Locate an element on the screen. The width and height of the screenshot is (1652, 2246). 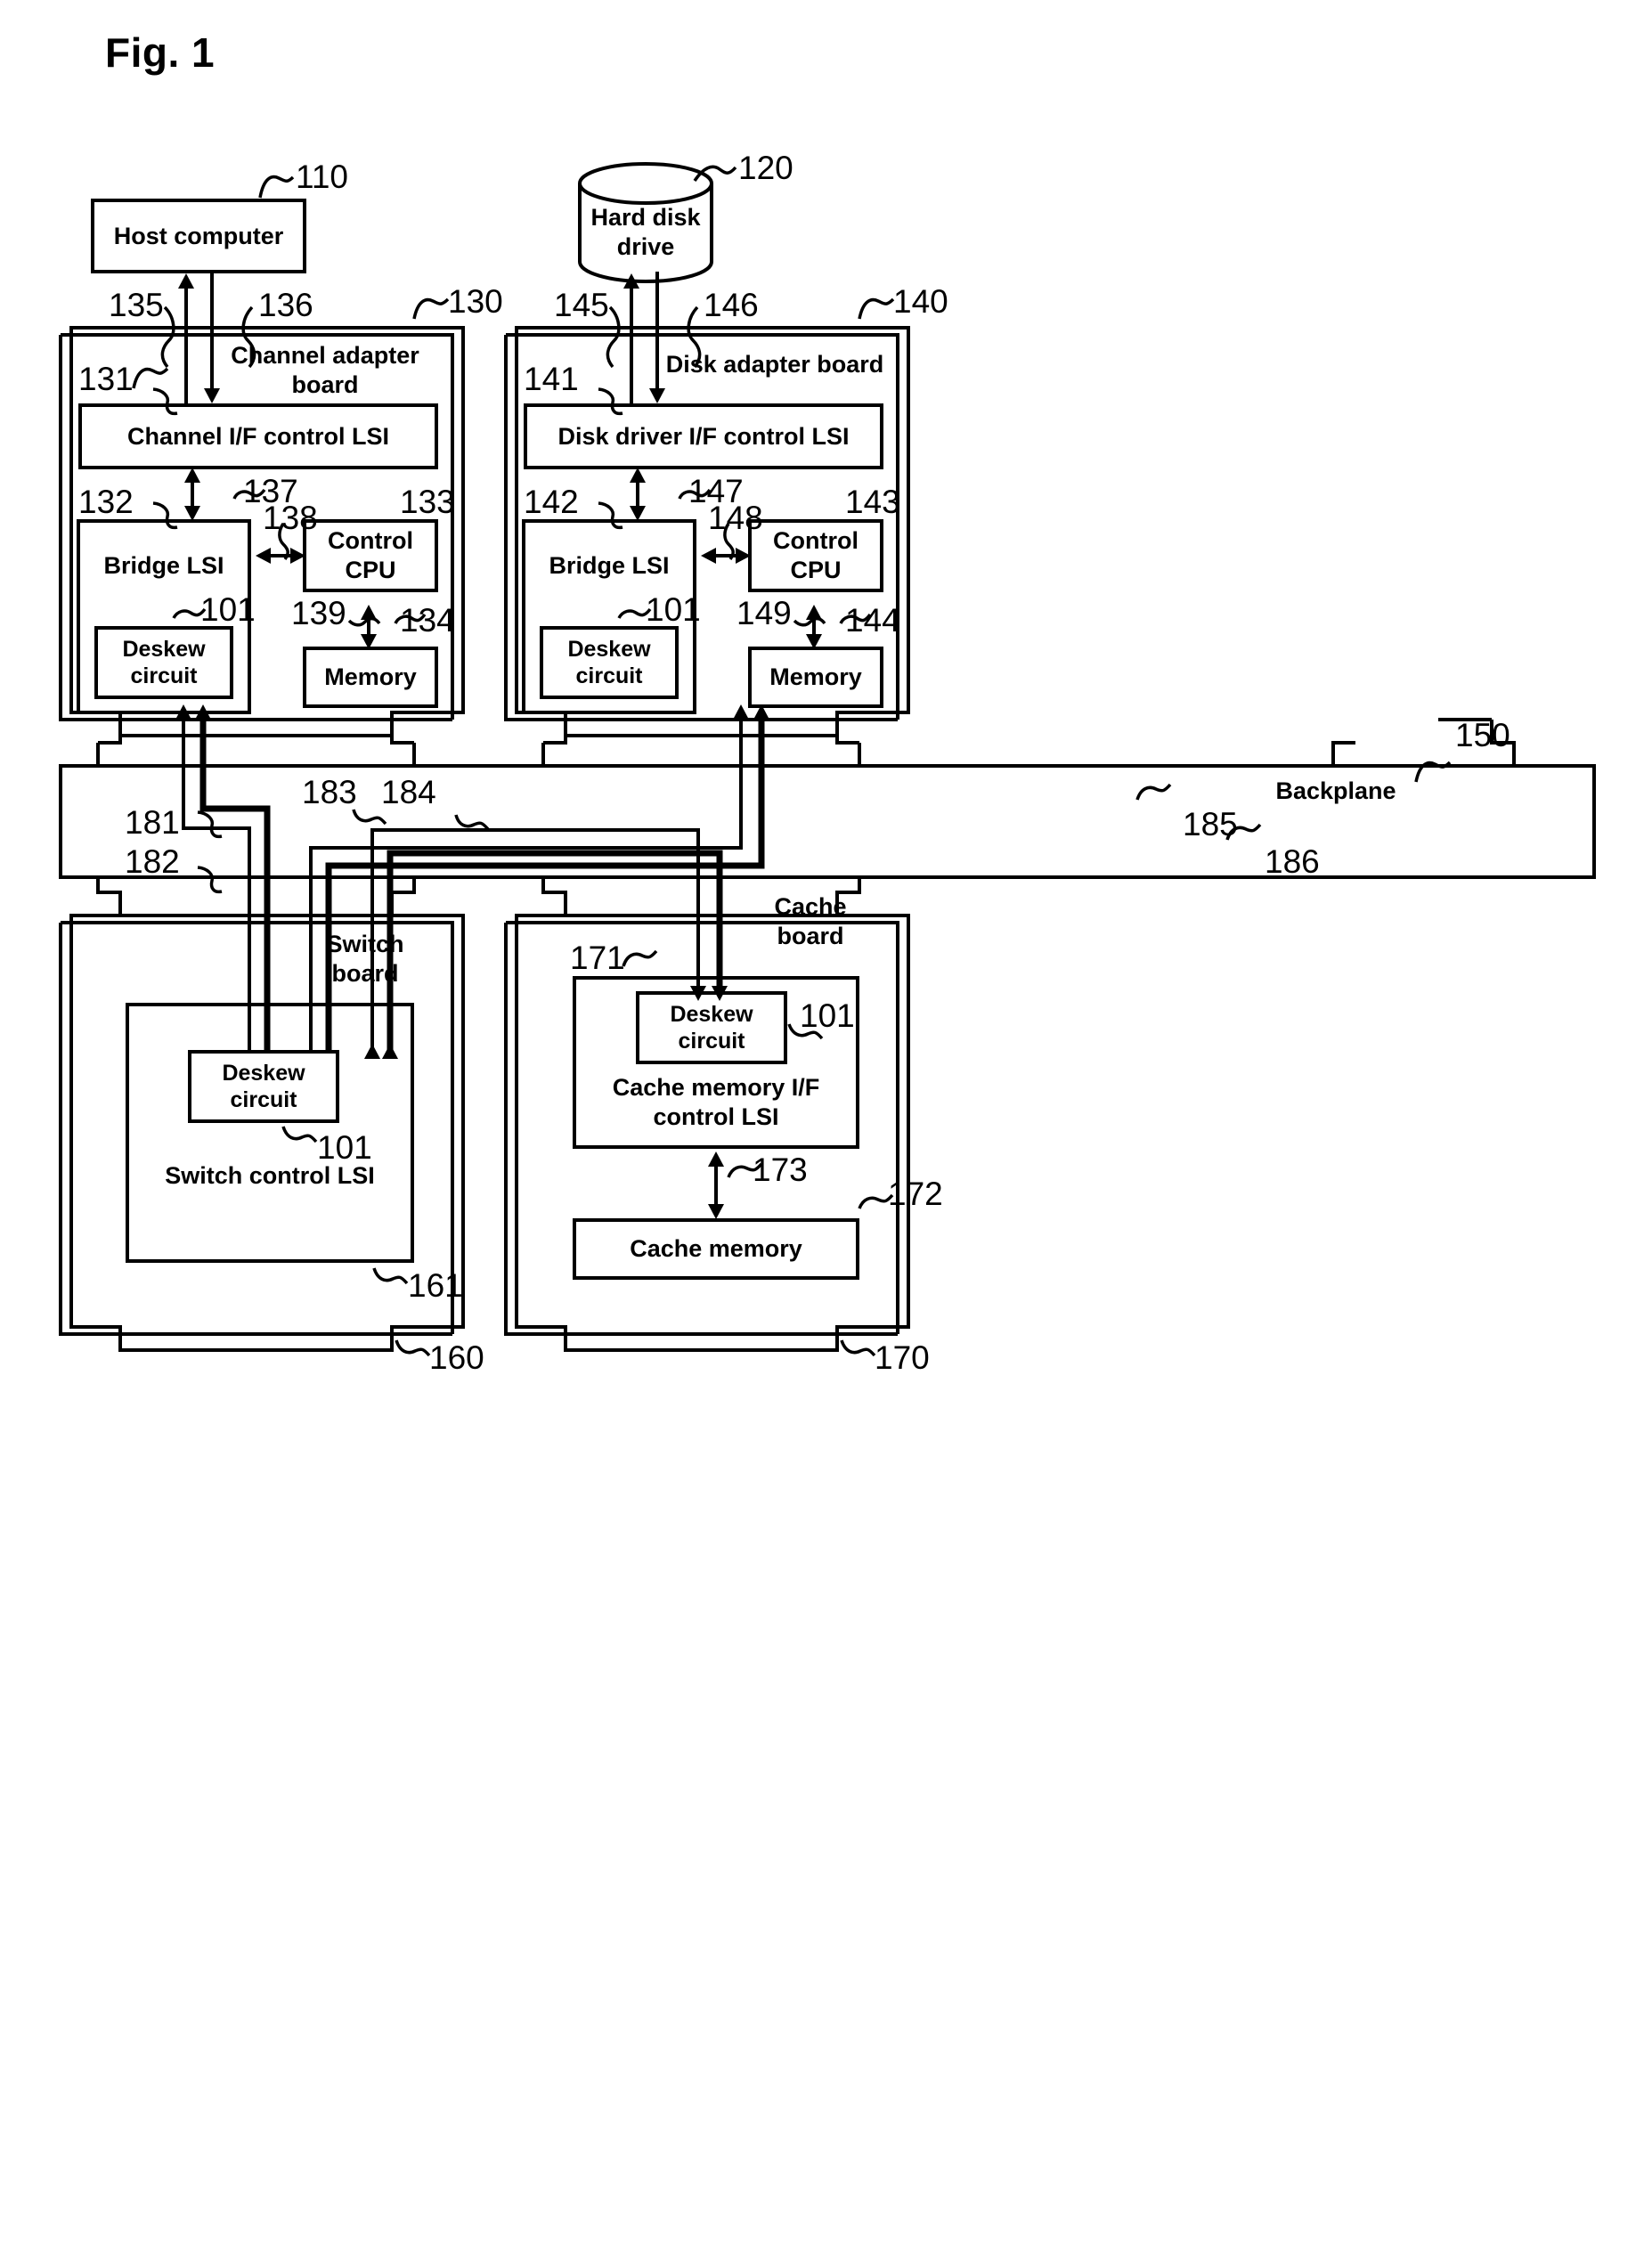
ref-160: 160 is located at coordinates (456, 1357).